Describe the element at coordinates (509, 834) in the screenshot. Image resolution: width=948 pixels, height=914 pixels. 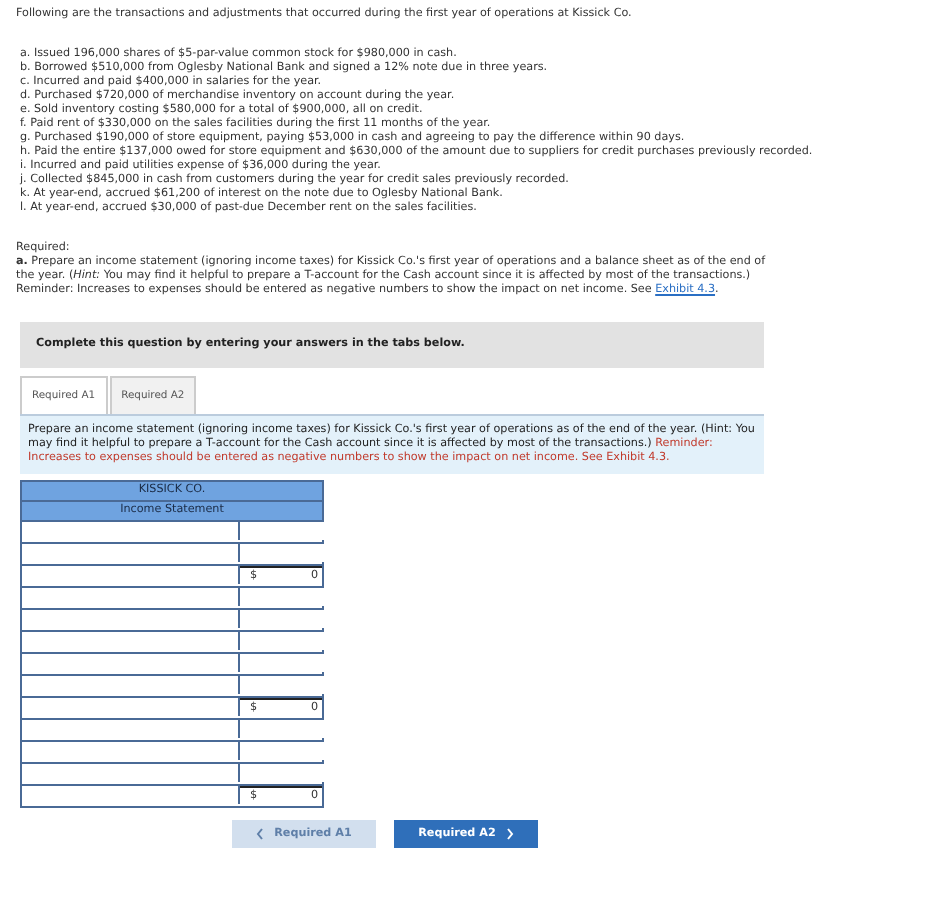
I see `chevron-right-icon` at that location.